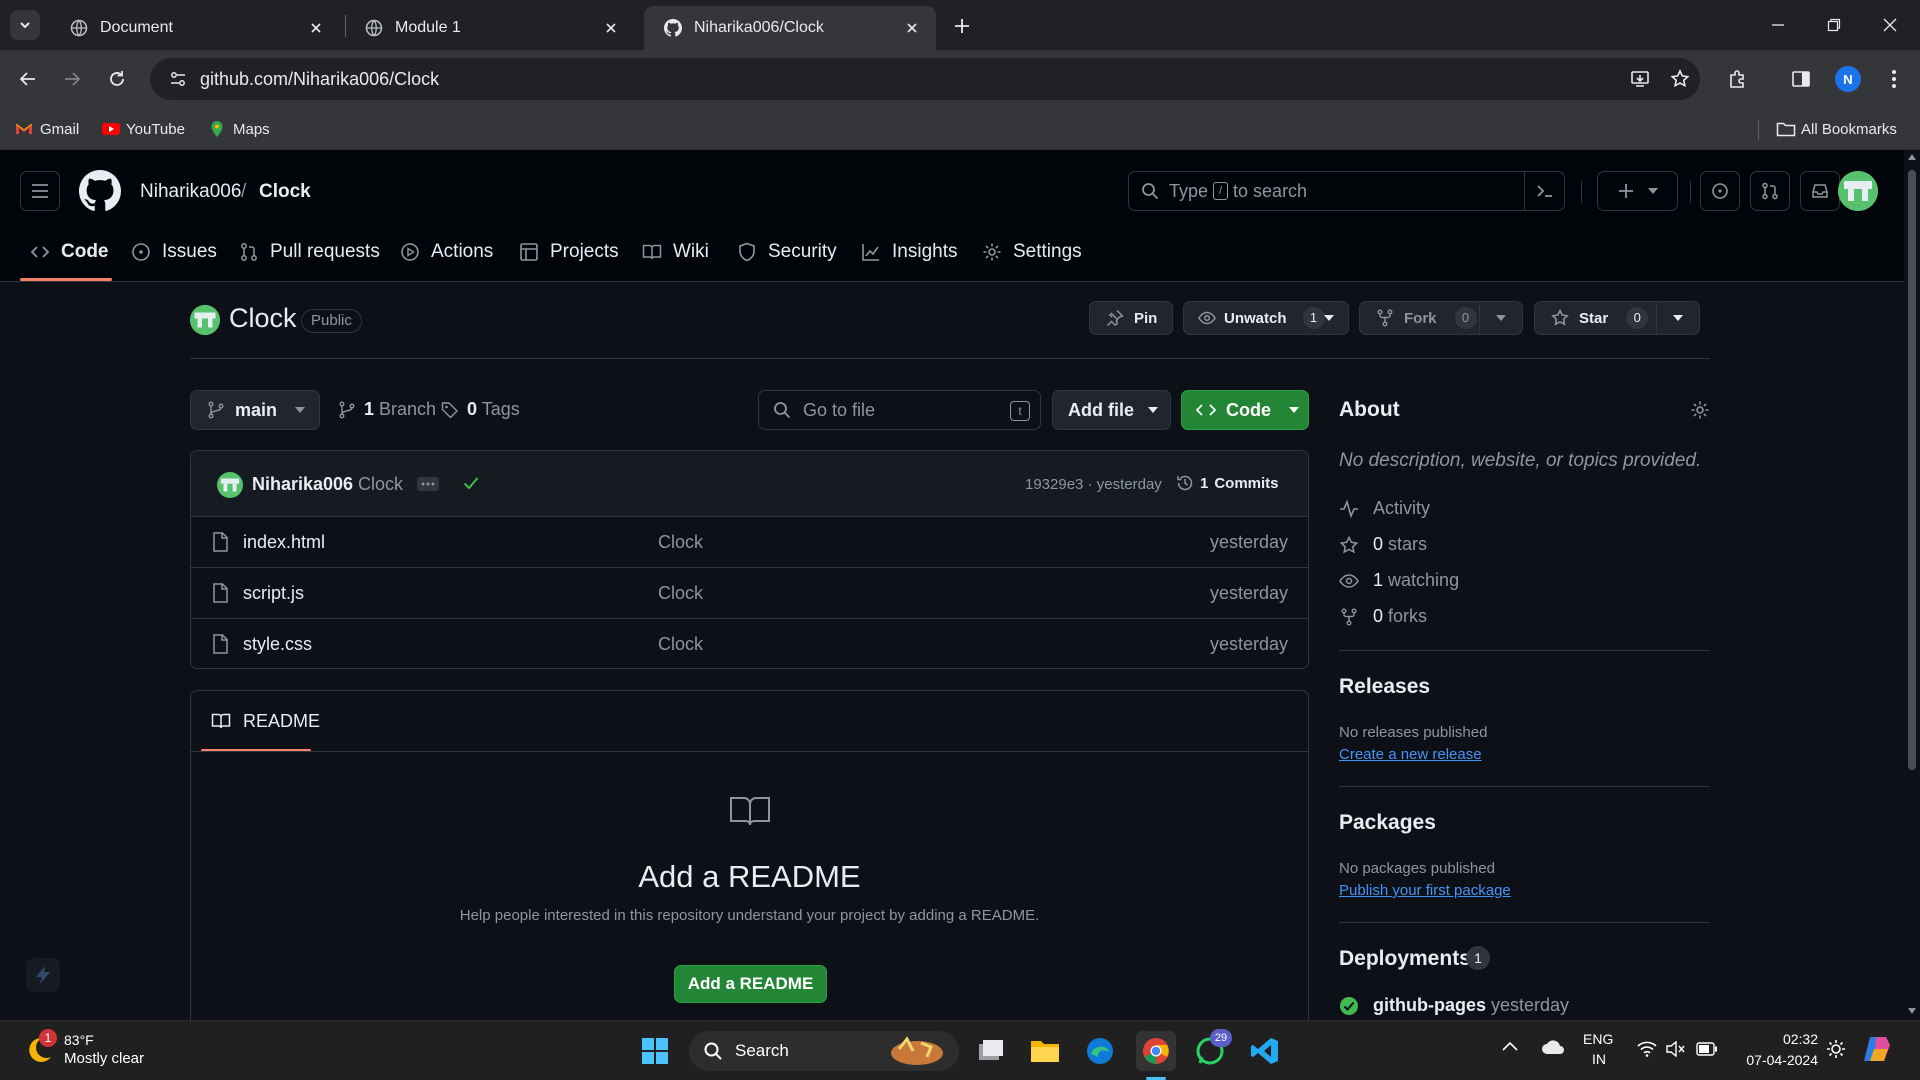 This screenshot has width=1920, height=1080. I want to click on bookmark-gmail: Gmail, so click(47, 129).